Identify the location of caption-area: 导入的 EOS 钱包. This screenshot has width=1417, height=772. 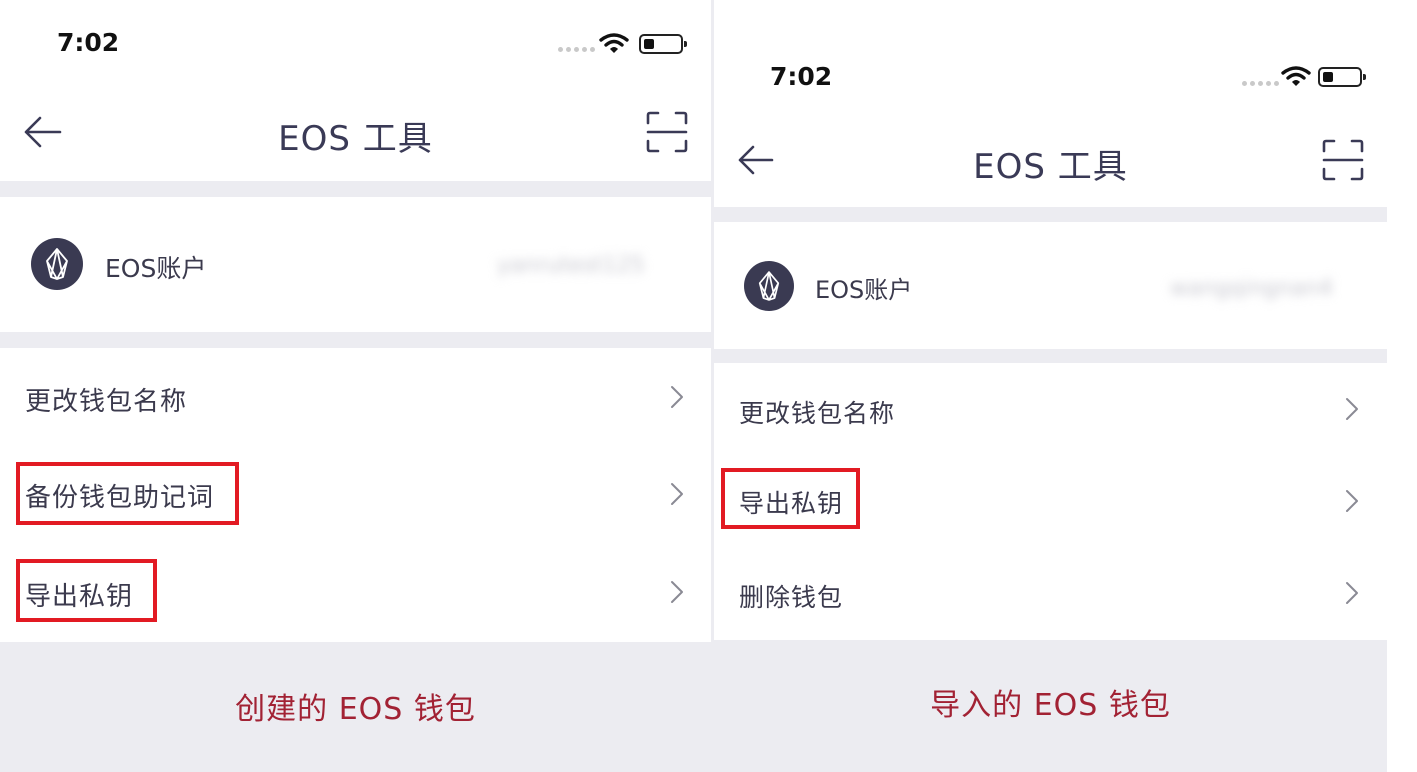
(1050, 706).